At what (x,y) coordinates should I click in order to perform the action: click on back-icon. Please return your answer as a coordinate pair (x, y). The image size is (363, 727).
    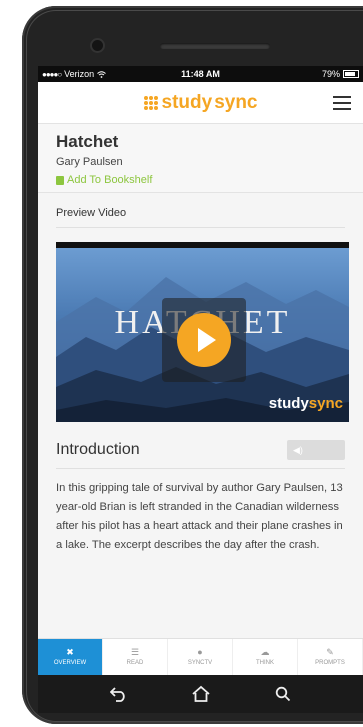
    Looking at the image, I should click on (118, 694).